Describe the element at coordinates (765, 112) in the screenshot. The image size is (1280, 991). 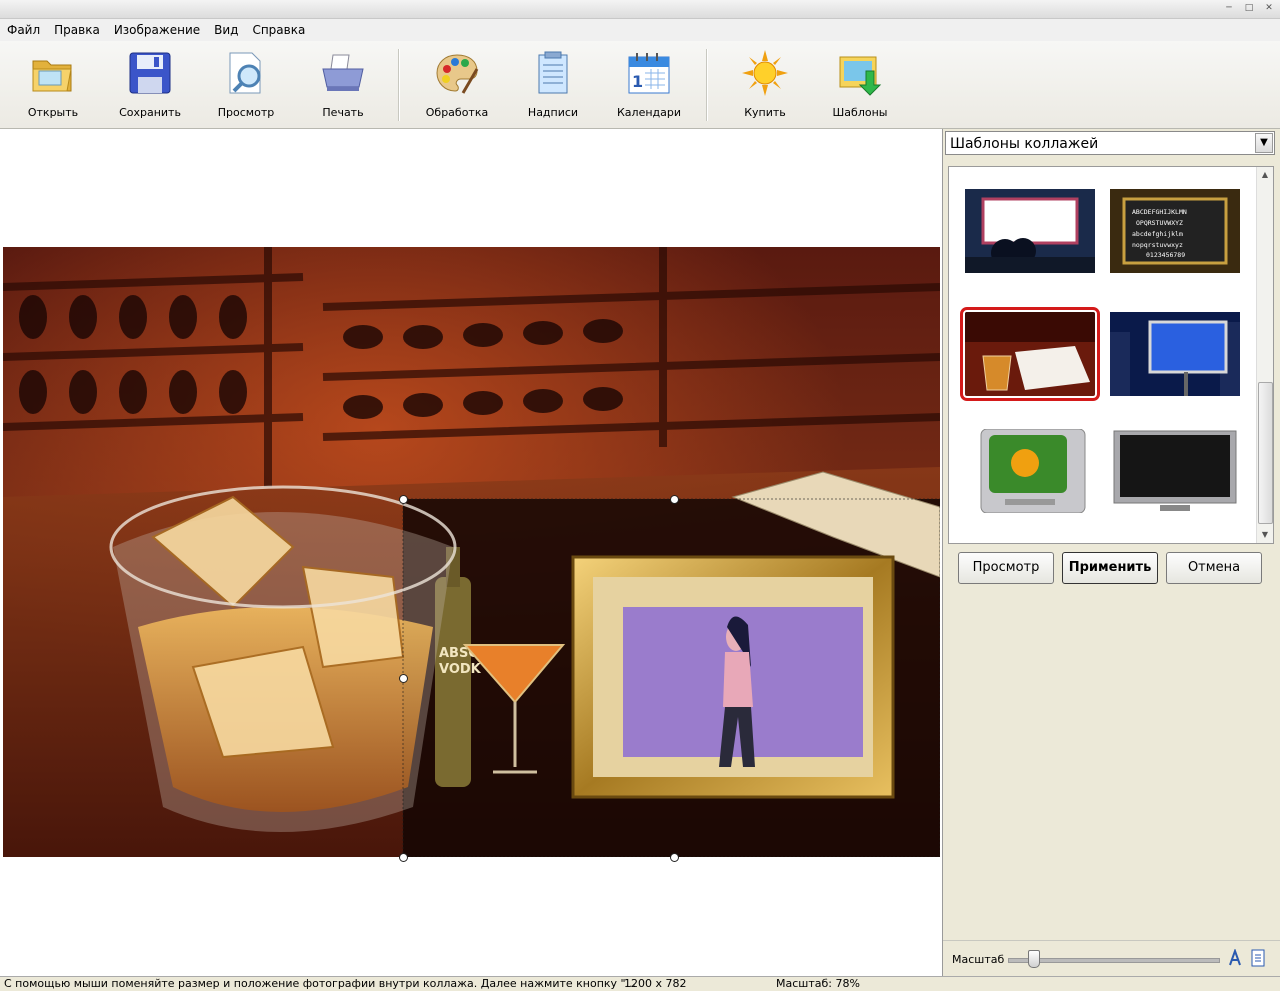
I see `buy-label: Купить` at that location.